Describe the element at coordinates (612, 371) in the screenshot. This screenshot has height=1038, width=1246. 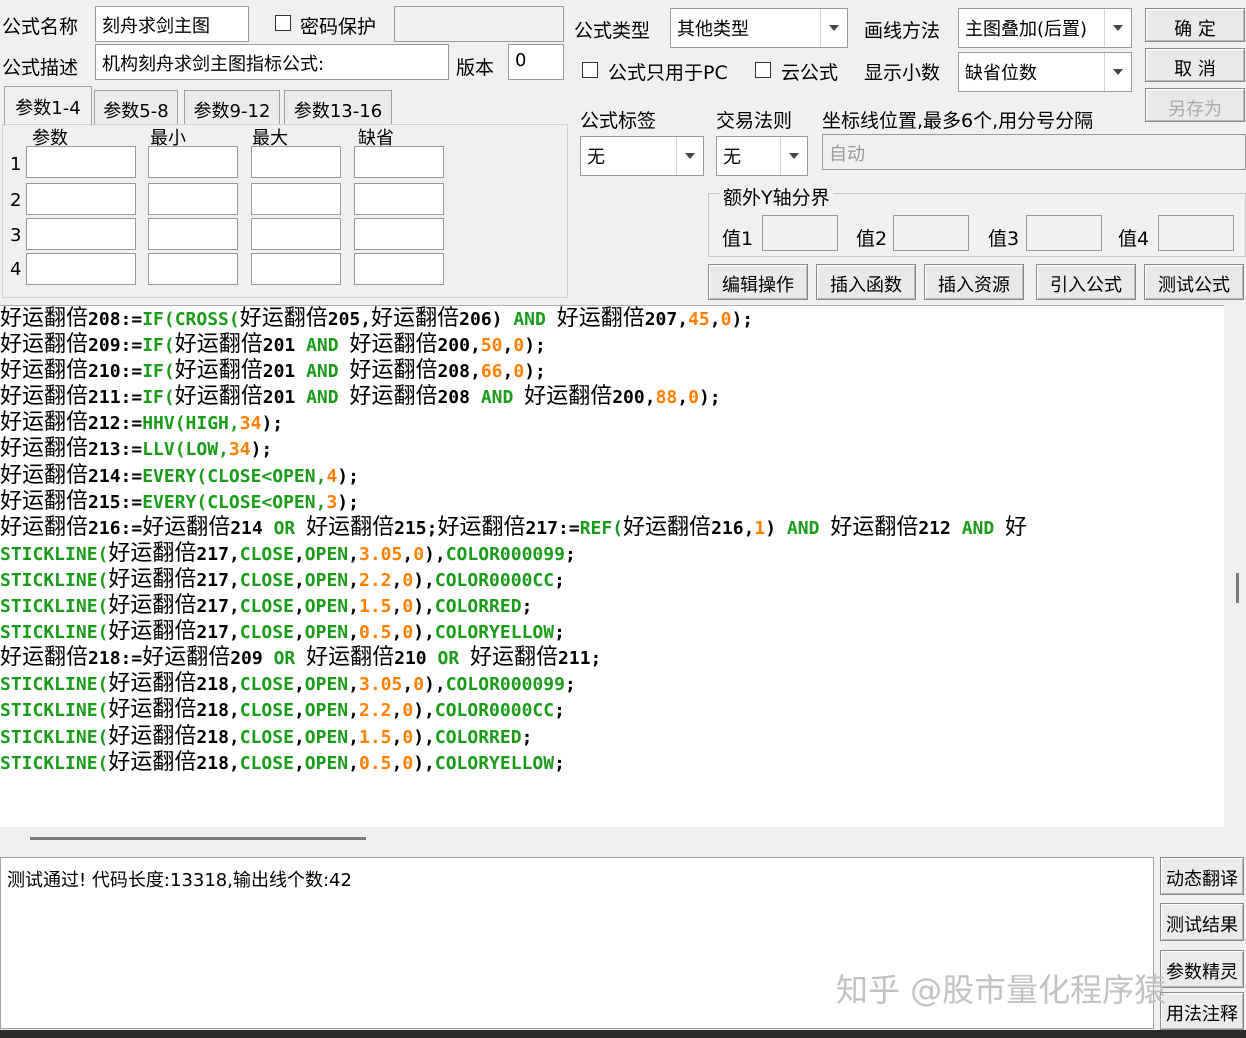
I see `code-line: 好运翻倍210:=IF(好运翻倍201 AND 好运翻倍208,66,0);` at that location.